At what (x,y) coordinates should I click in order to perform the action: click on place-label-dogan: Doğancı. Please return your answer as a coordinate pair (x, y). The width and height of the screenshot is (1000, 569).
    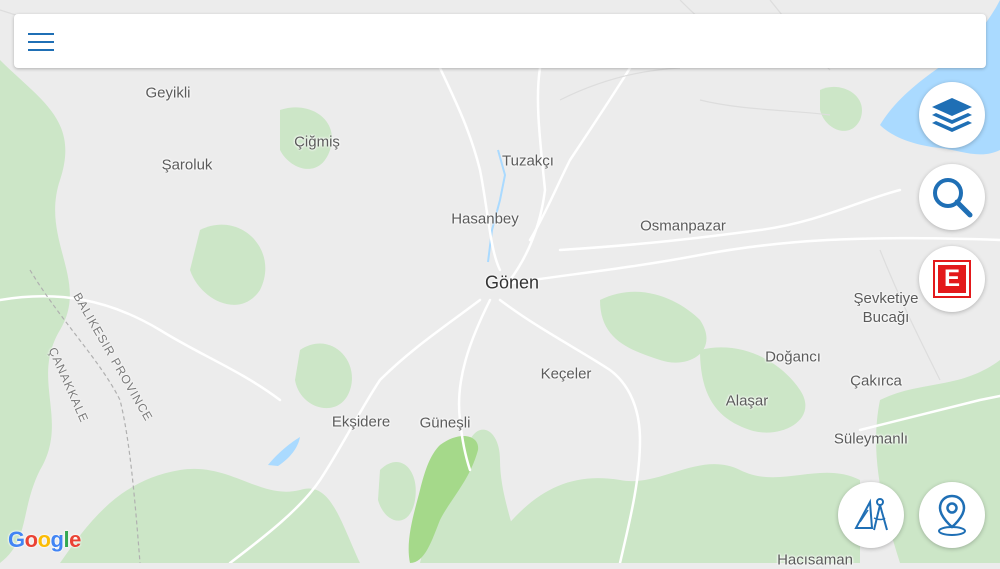
    Looking at the image, I should click on (793, 357).